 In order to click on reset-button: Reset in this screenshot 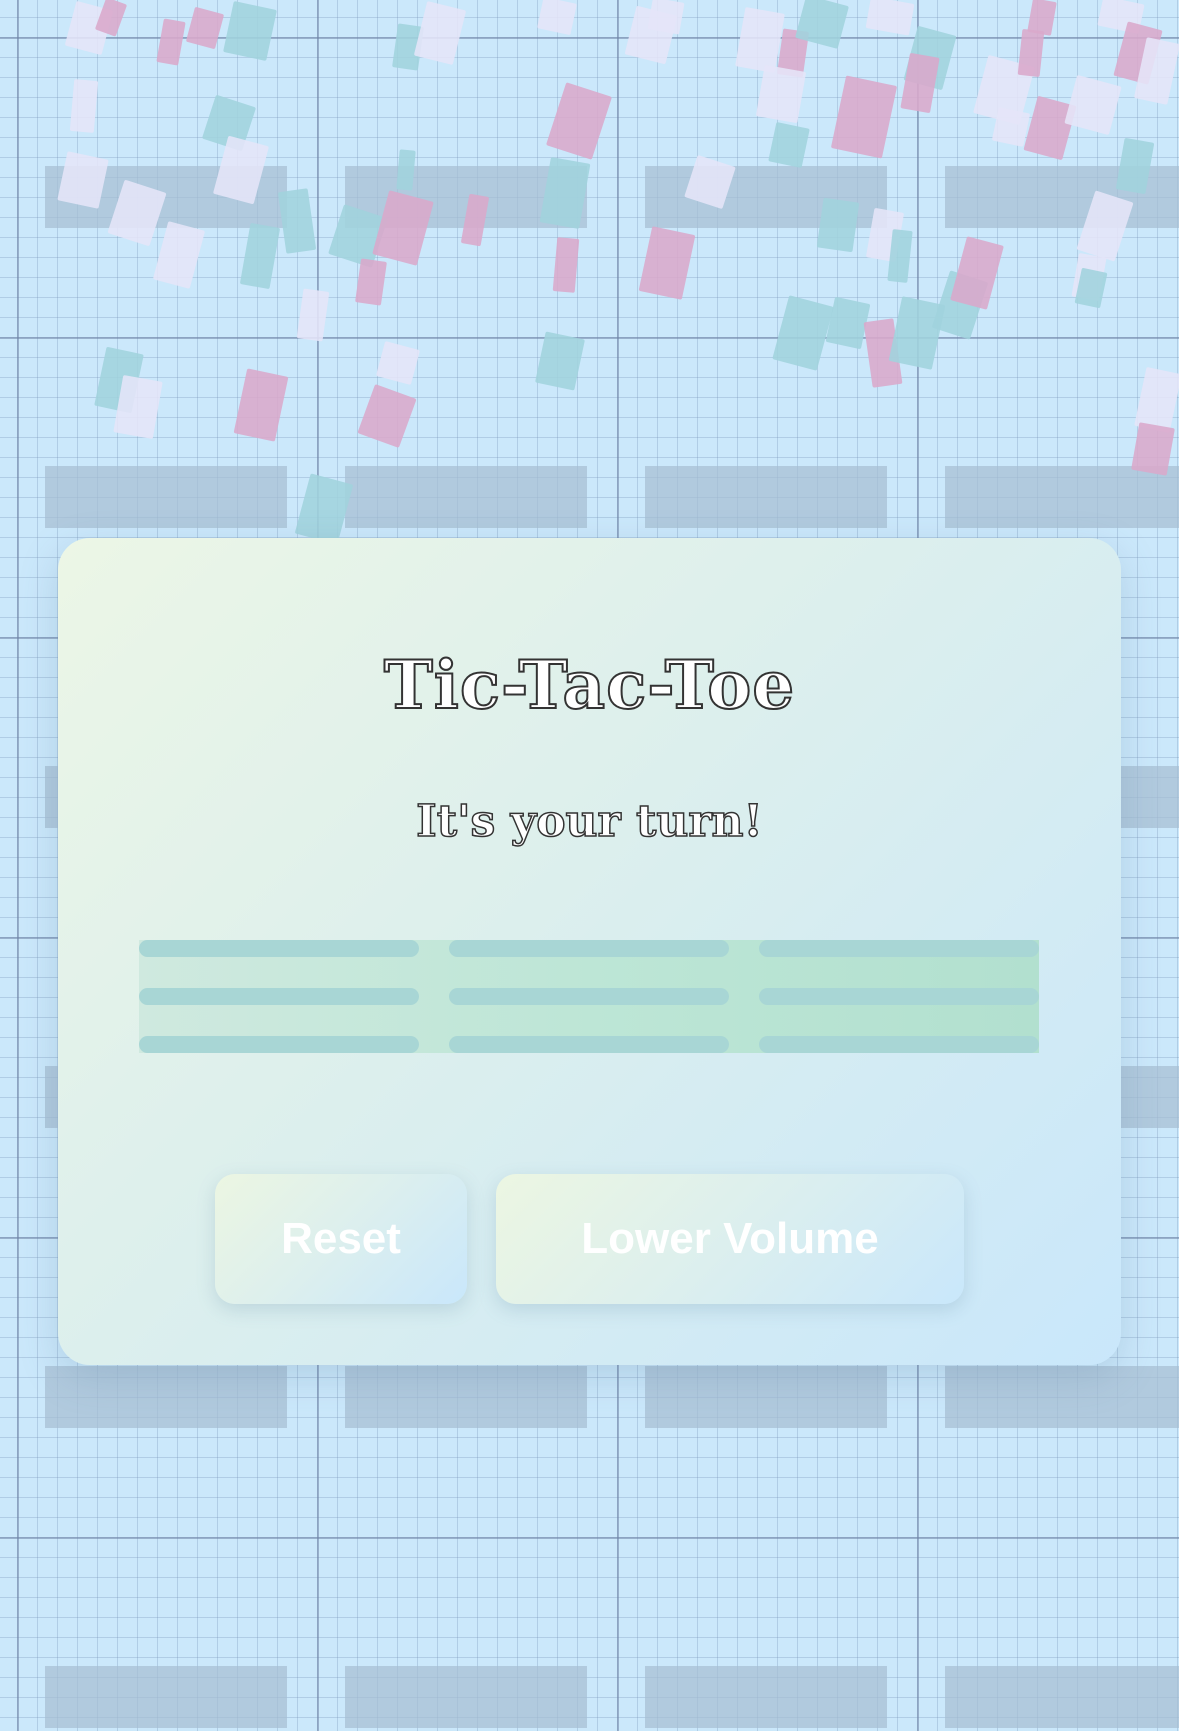, I will do `click(341, 1239)`.